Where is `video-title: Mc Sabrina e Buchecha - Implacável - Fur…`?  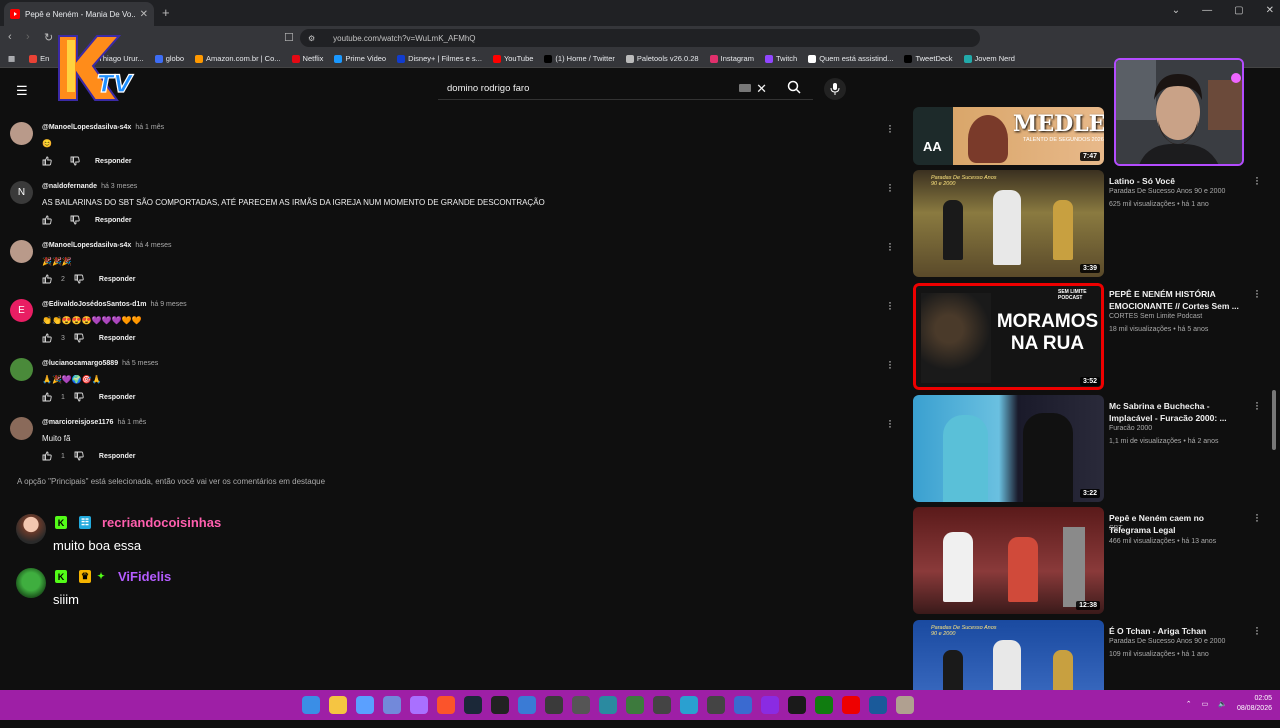 video-title: Mc Sabrina e Buchecha - Implacável - Fur… is located at coordinates (1176, 412).